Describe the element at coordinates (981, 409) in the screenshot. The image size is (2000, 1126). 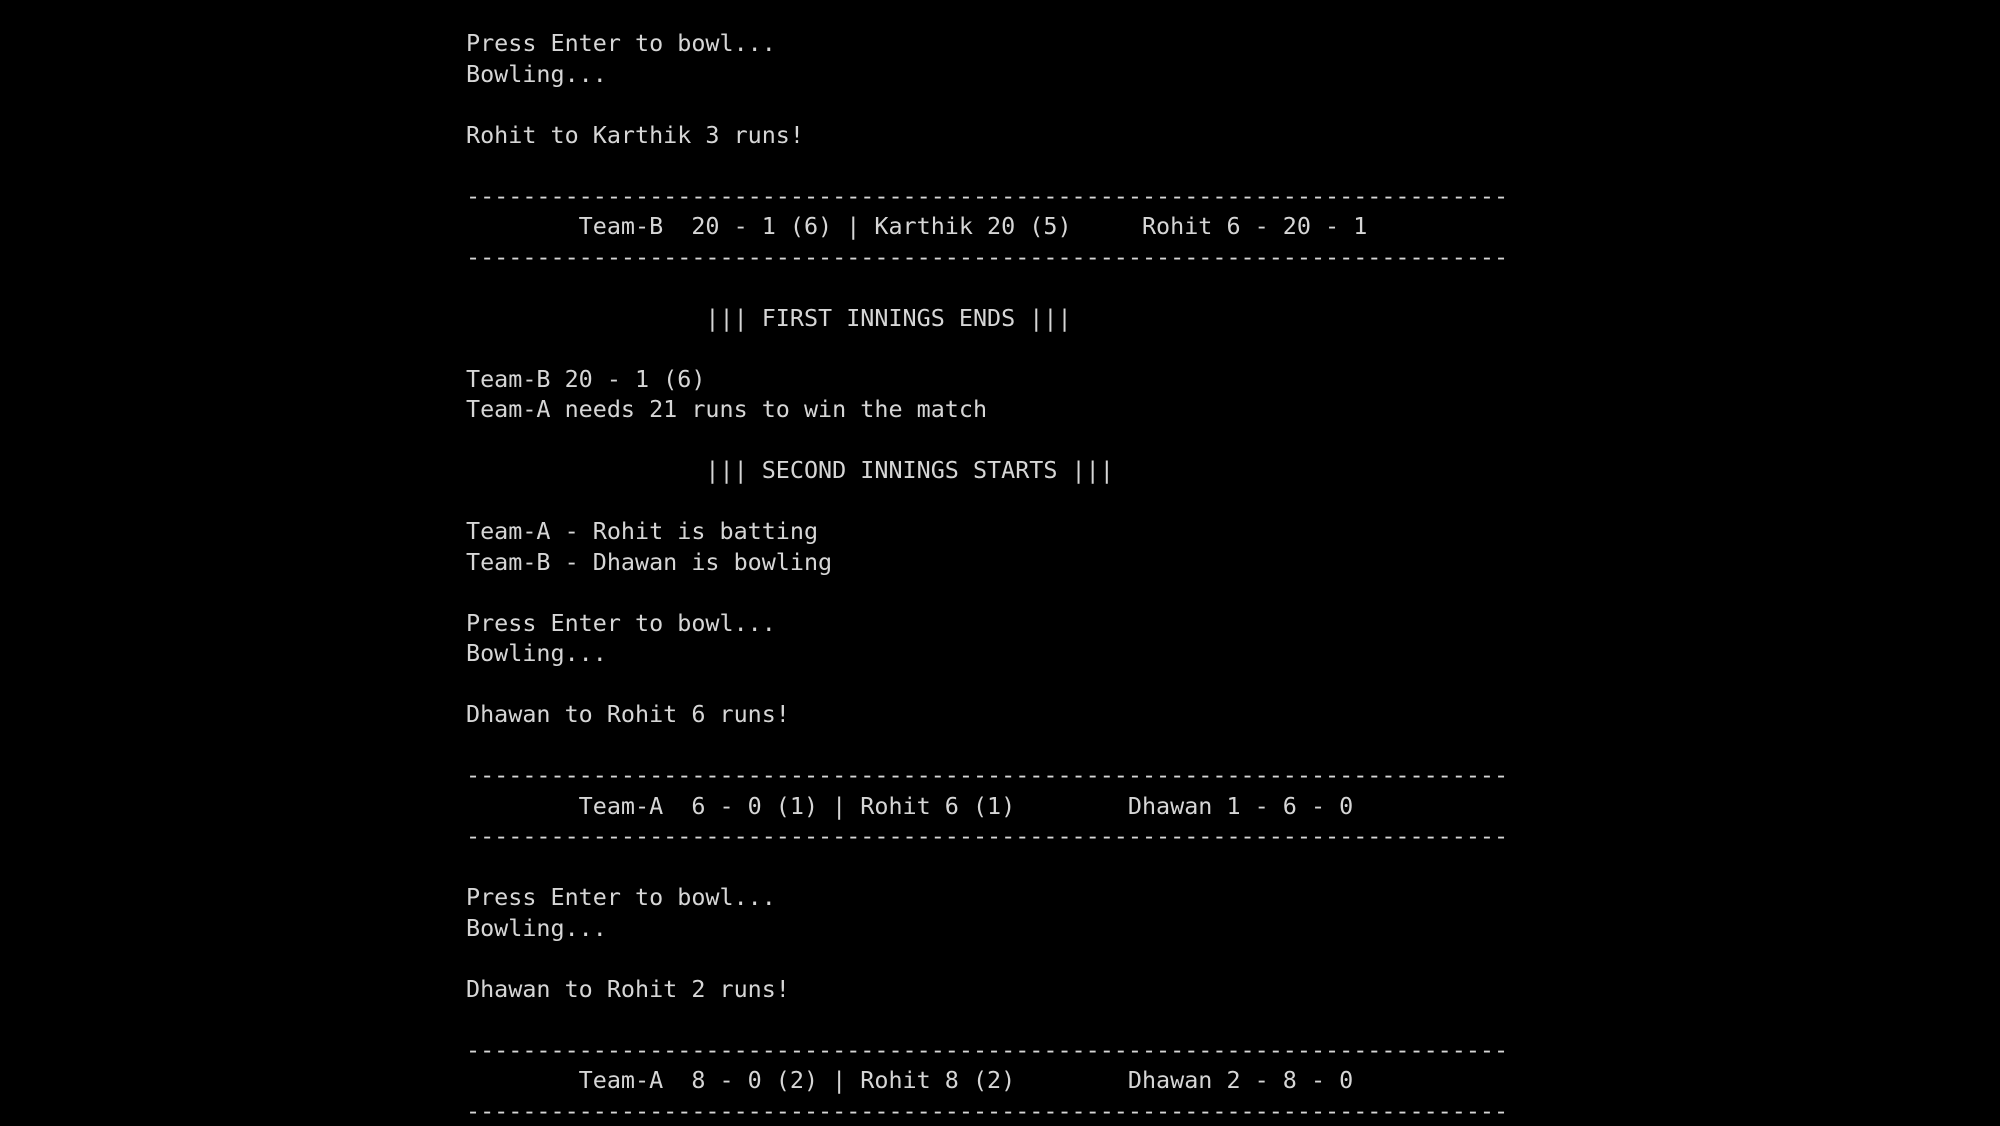
I see `console-line: Team-A needs 21 runs to win the match` at that location.